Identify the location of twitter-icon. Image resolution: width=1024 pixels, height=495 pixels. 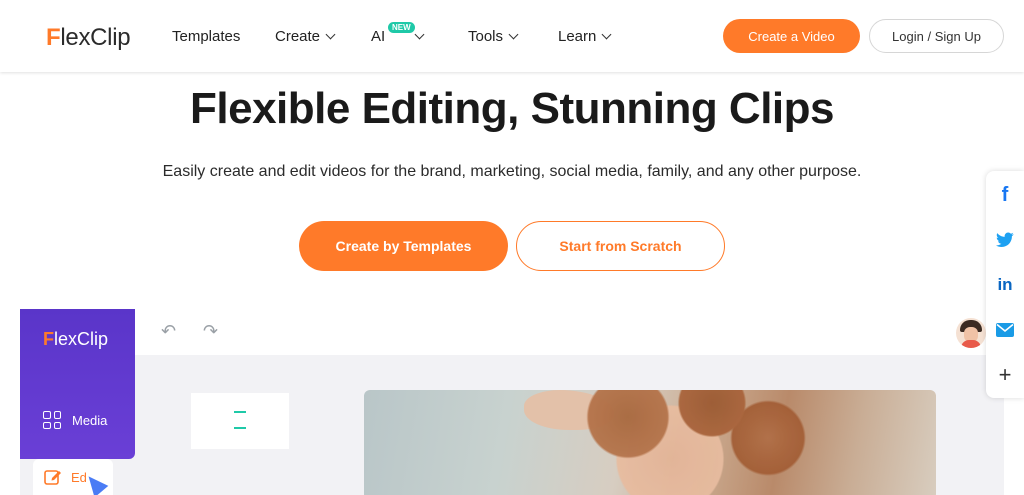
(1005, 240).